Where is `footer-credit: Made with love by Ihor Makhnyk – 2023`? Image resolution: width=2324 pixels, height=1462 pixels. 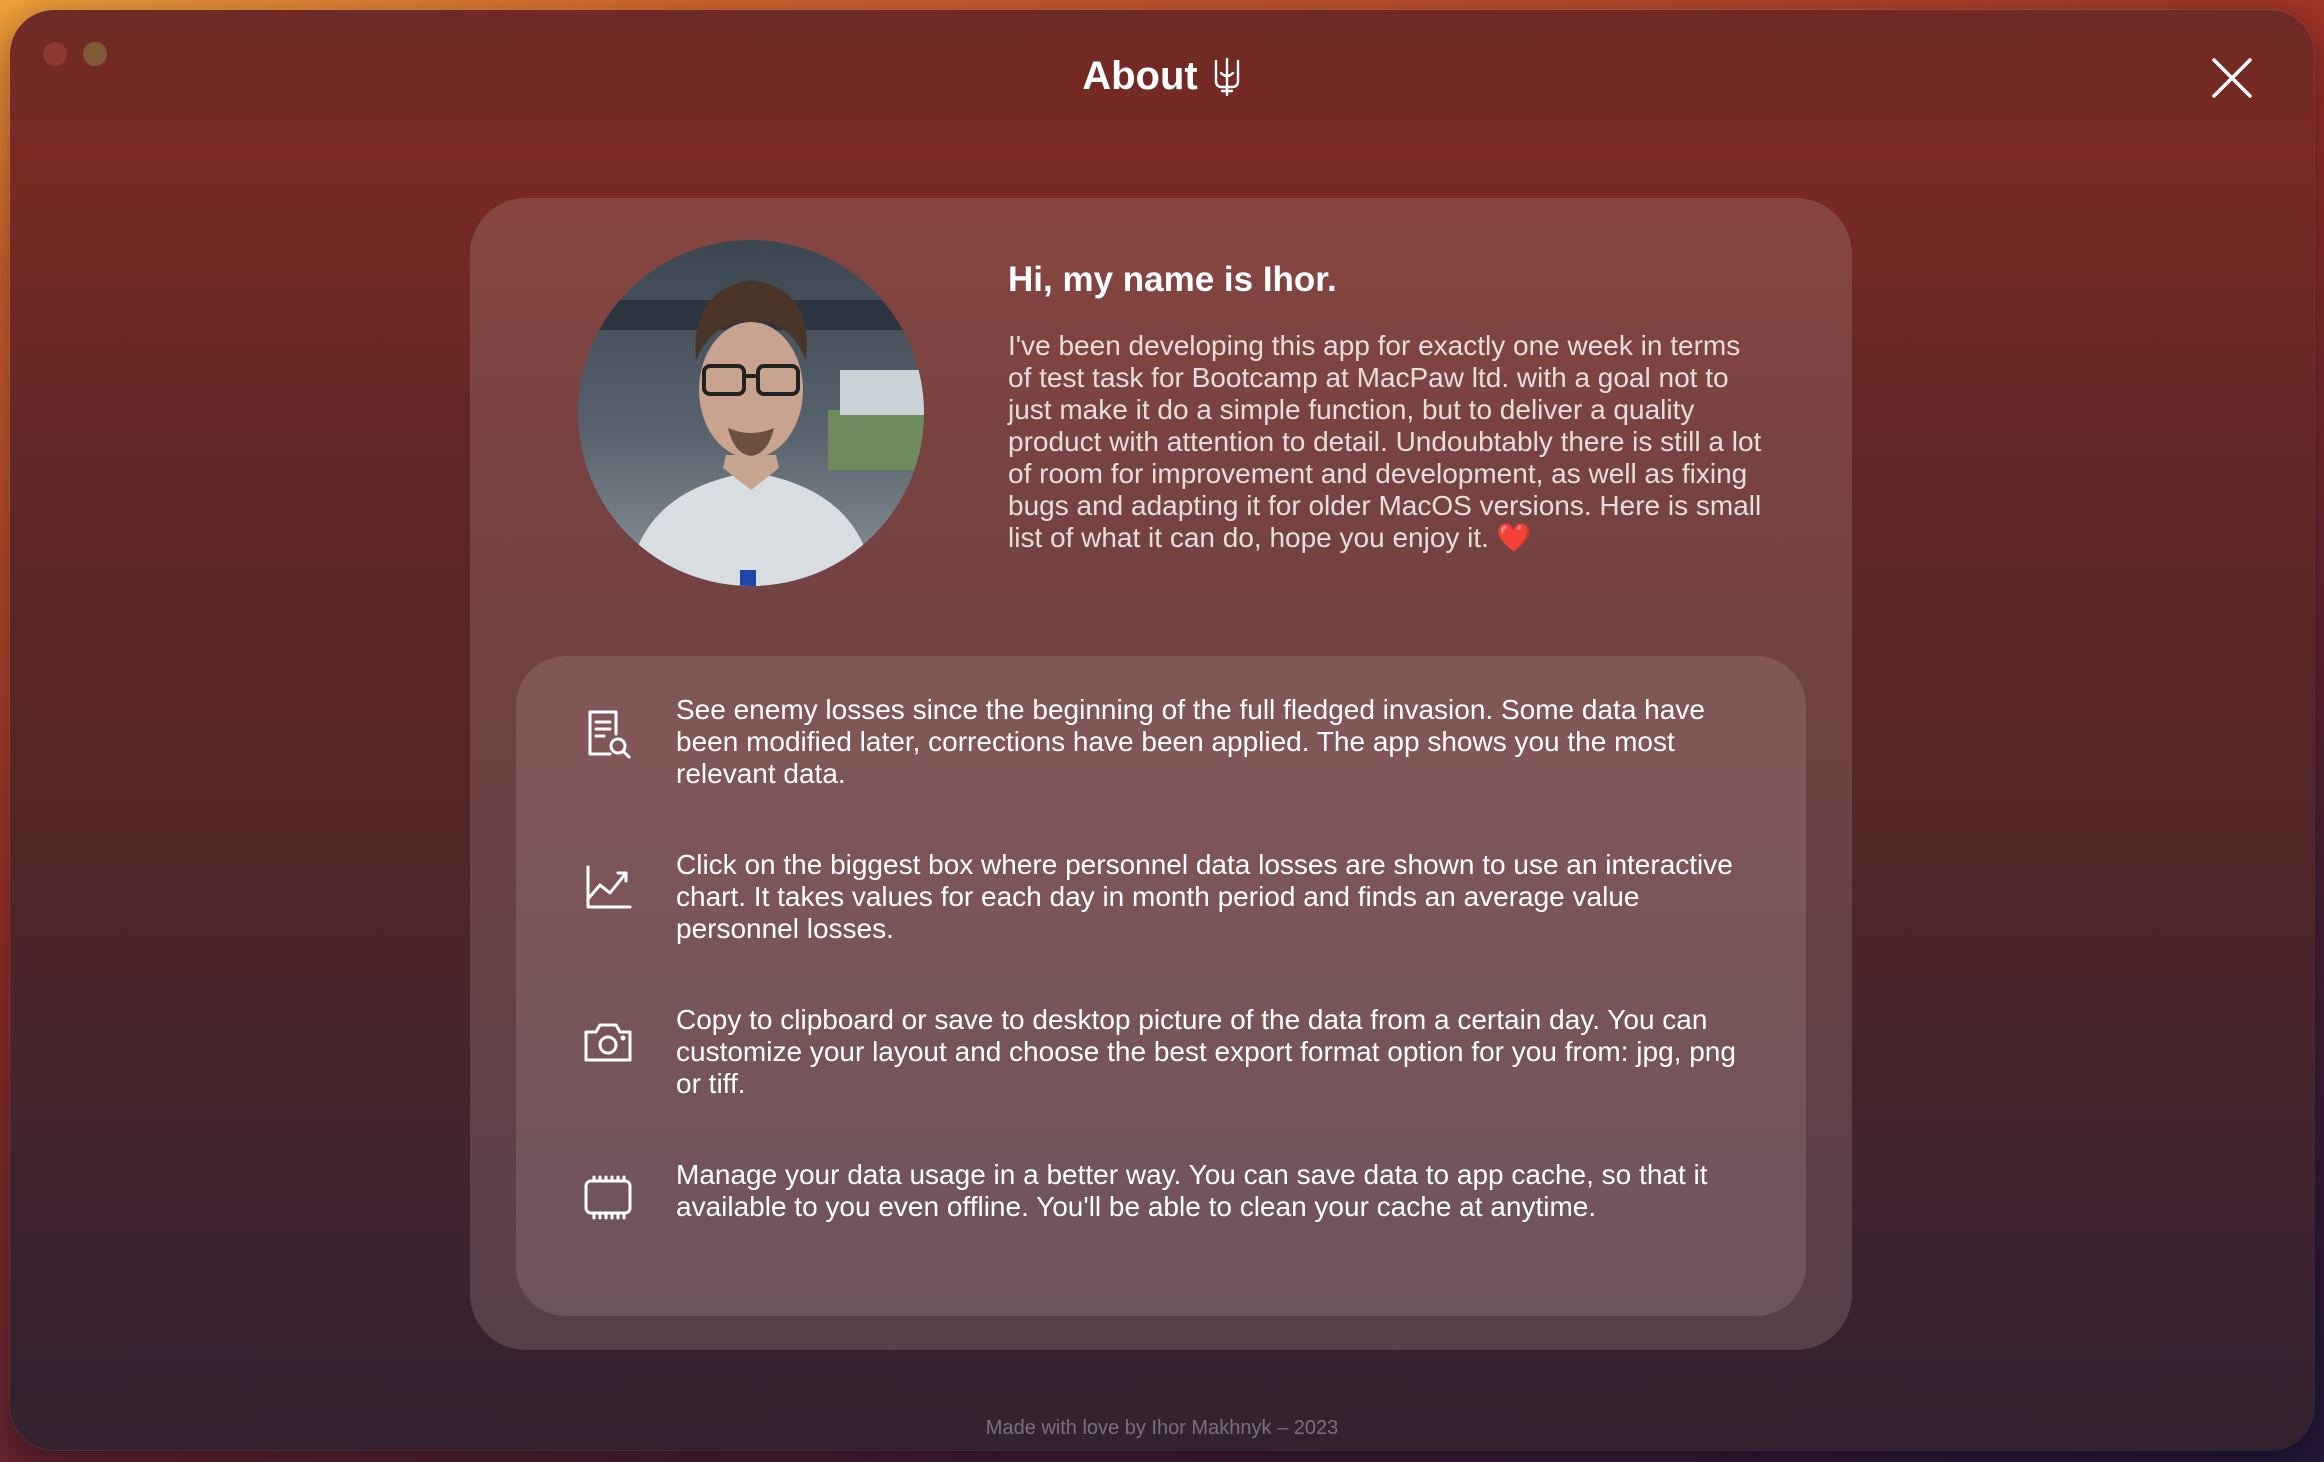
footer-credit: Made with love by Ihor Makhnyk – 2023 is located at coordinates (1162, 1428).